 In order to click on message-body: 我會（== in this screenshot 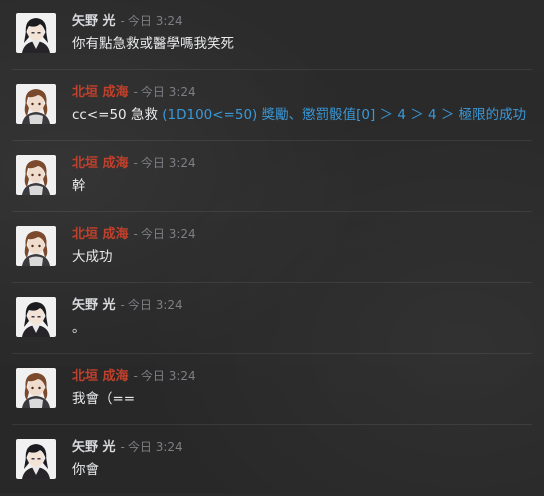, I will do `click(104, 399)`.